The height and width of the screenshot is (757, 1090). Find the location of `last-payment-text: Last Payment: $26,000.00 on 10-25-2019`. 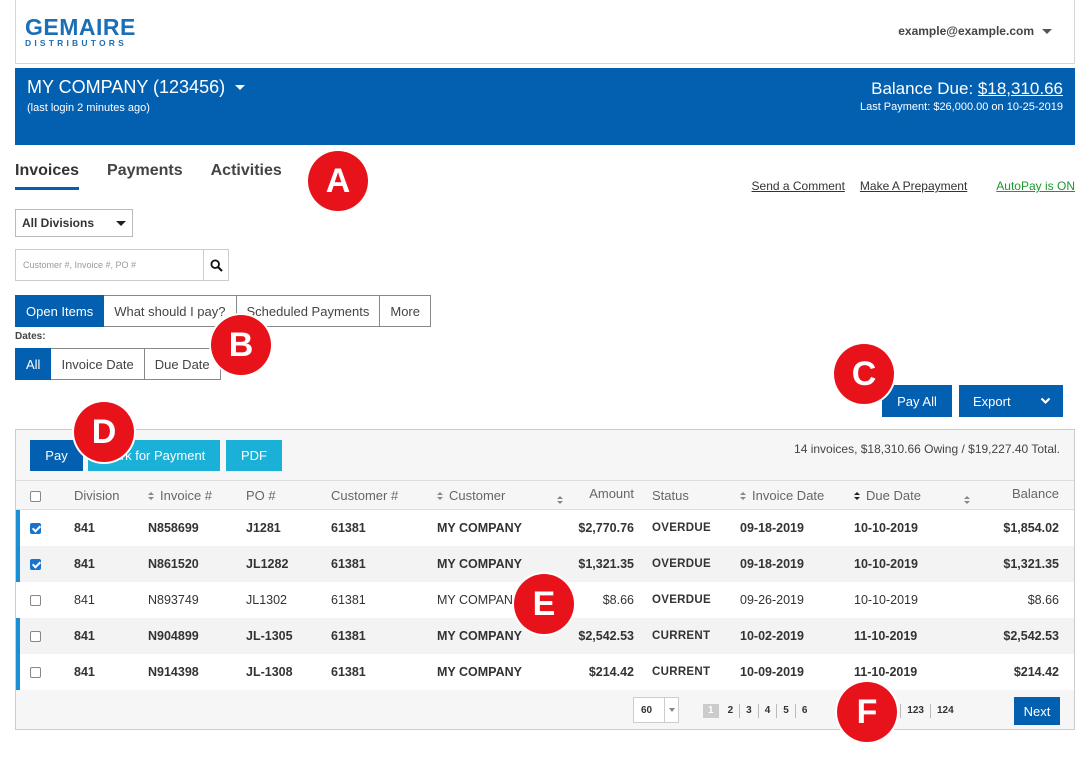

last-payment-text: Last Payment: $26,000.00 on 10-25-2019 is located at coordinates (961, 107).